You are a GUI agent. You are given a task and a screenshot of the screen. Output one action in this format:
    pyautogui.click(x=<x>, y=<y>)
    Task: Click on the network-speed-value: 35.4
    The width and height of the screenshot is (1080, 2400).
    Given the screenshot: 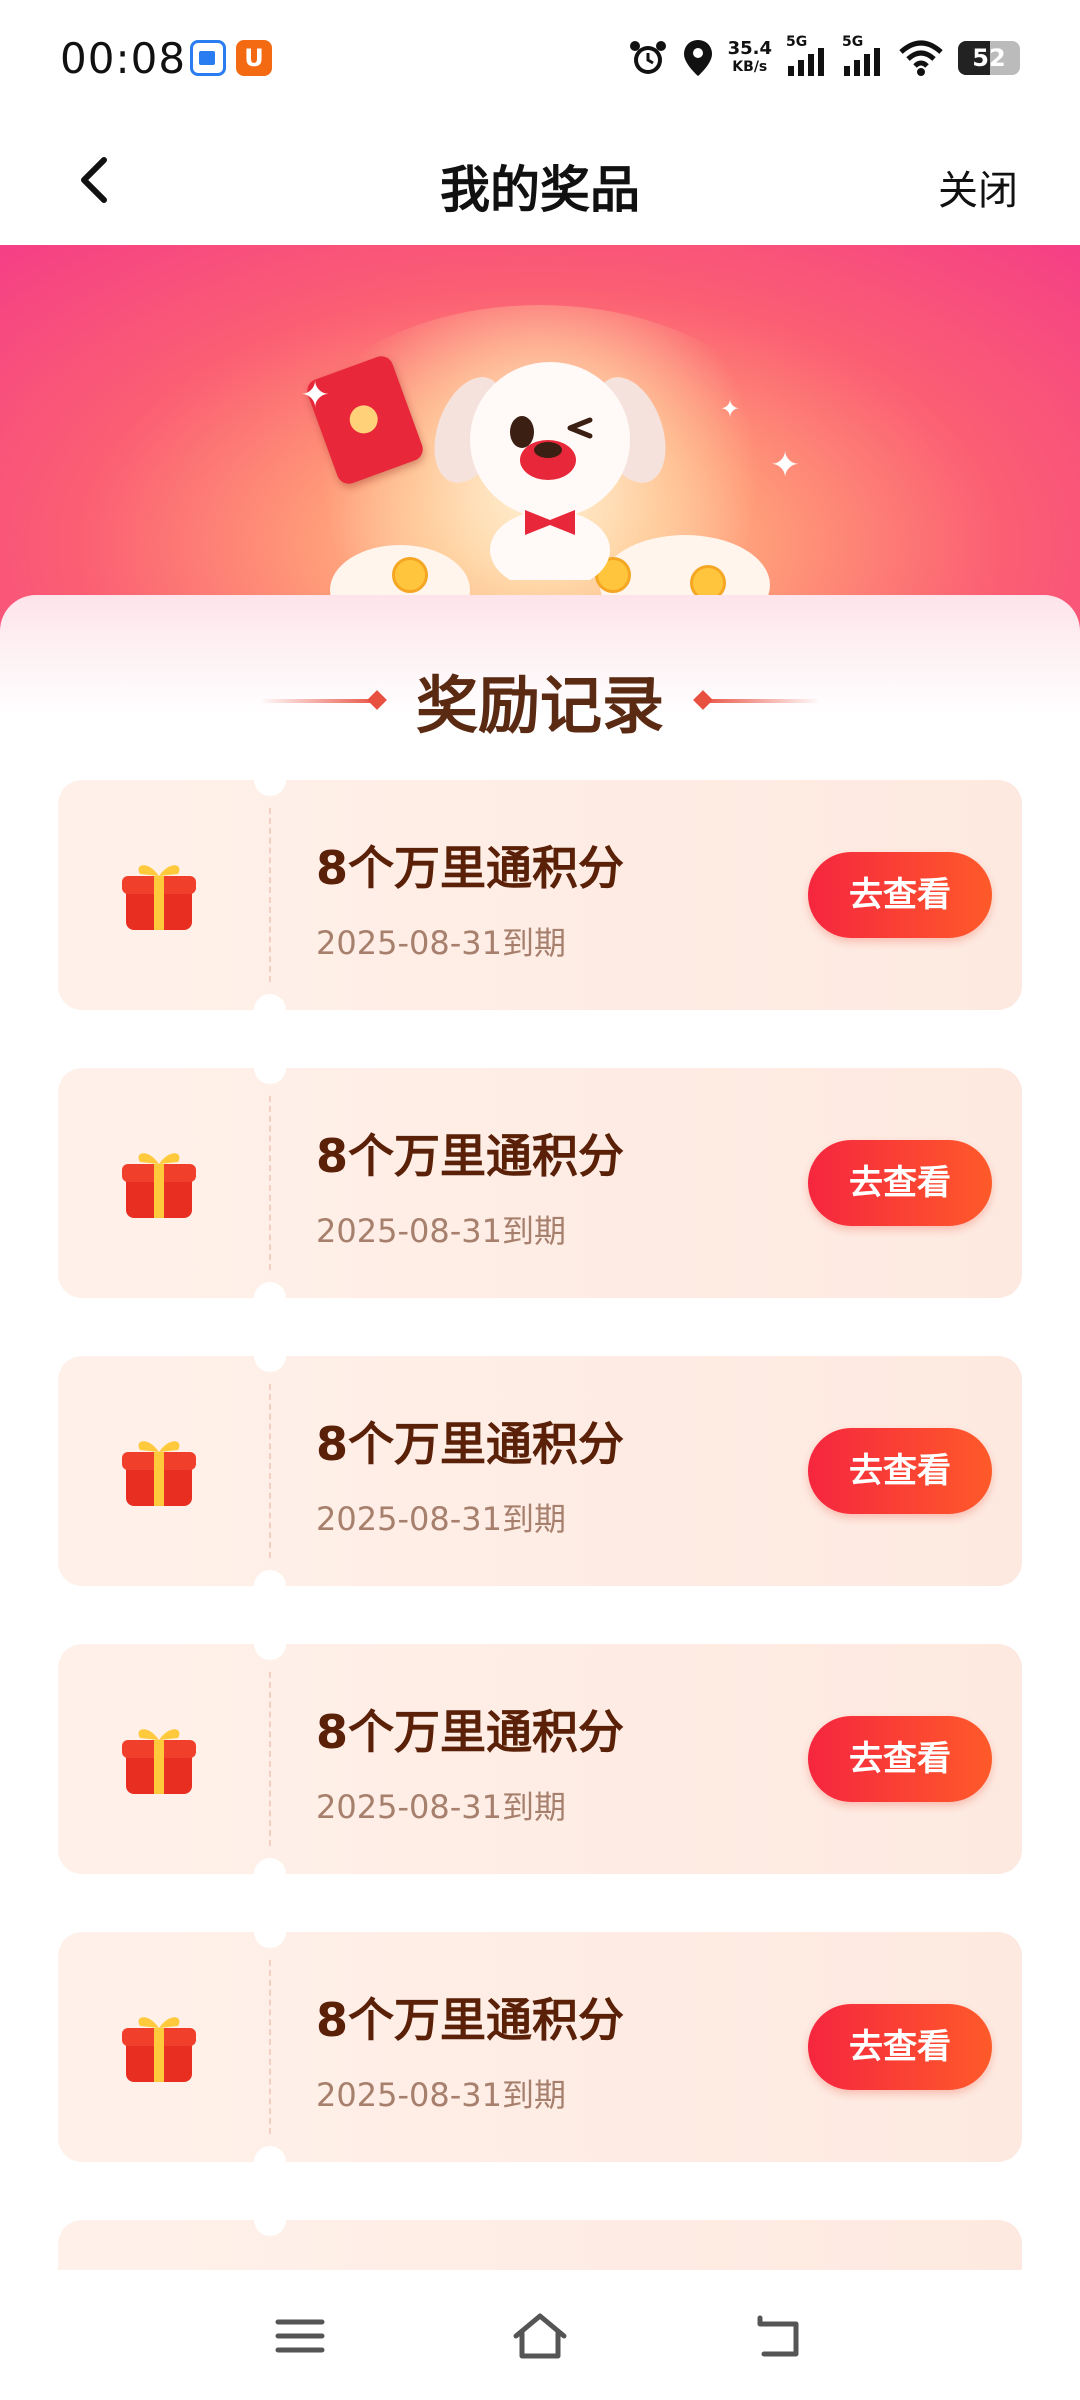 What is the action you would take?
    pyautogui.click(x=749, y=48)
    